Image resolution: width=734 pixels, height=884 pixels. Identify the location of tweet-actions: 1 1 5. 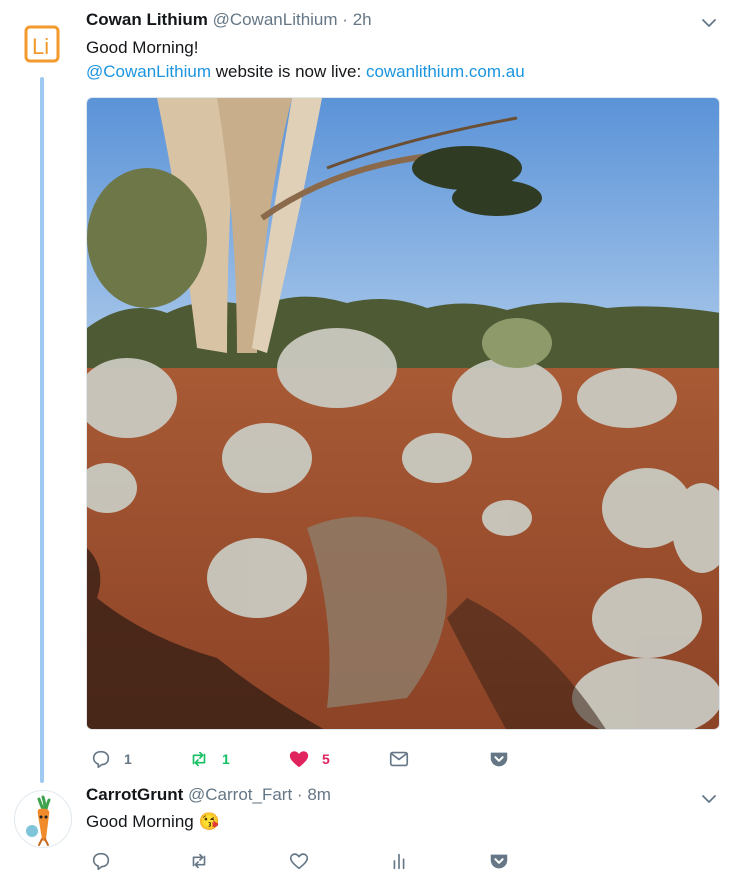
(306, 759).